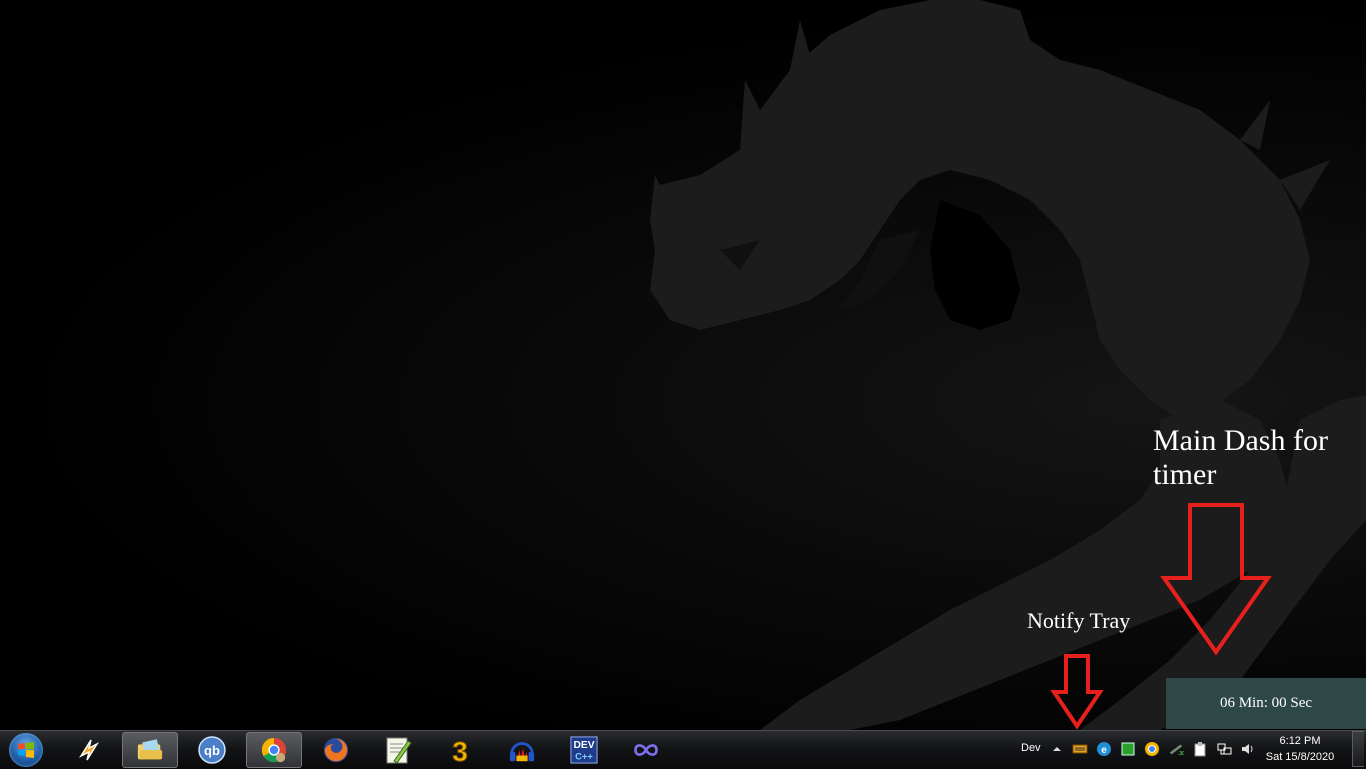 Image resolution: width=1366 pixels, height=769 pixels. I want to click on svg-text: qb, so click(212, 750).